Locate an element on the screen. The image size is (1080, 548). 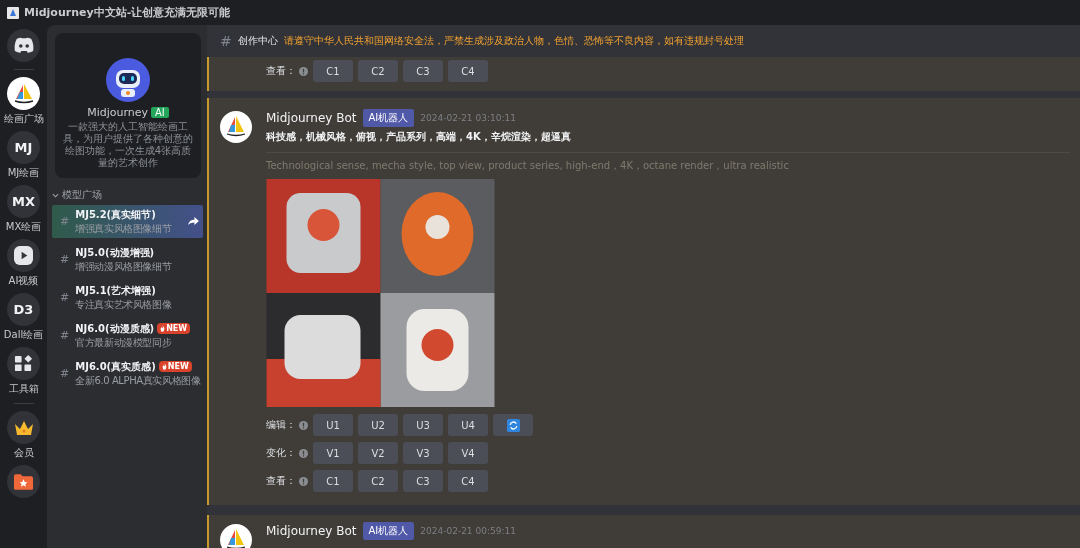
channel-title: NJ5.0(动漫增强) is located at coordinates (115, 252).